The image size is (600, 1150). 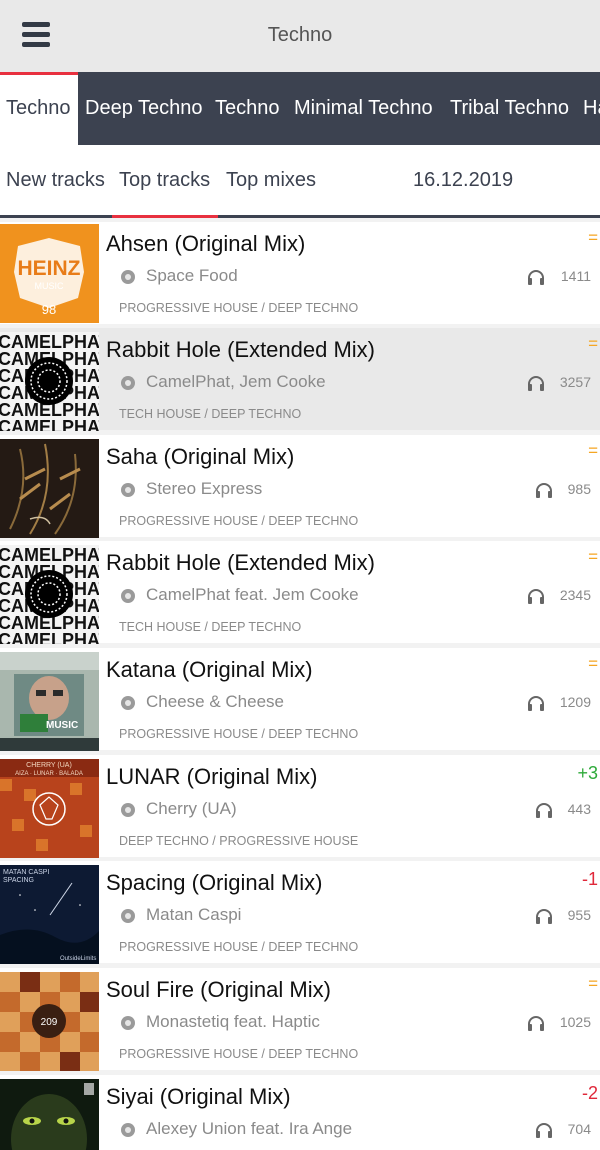 What do you see at coordinates (241, 562) in the screenshot?
I see `track-title: Rabbit Hole (Extended Mix)` at bounding box center [241, 562].